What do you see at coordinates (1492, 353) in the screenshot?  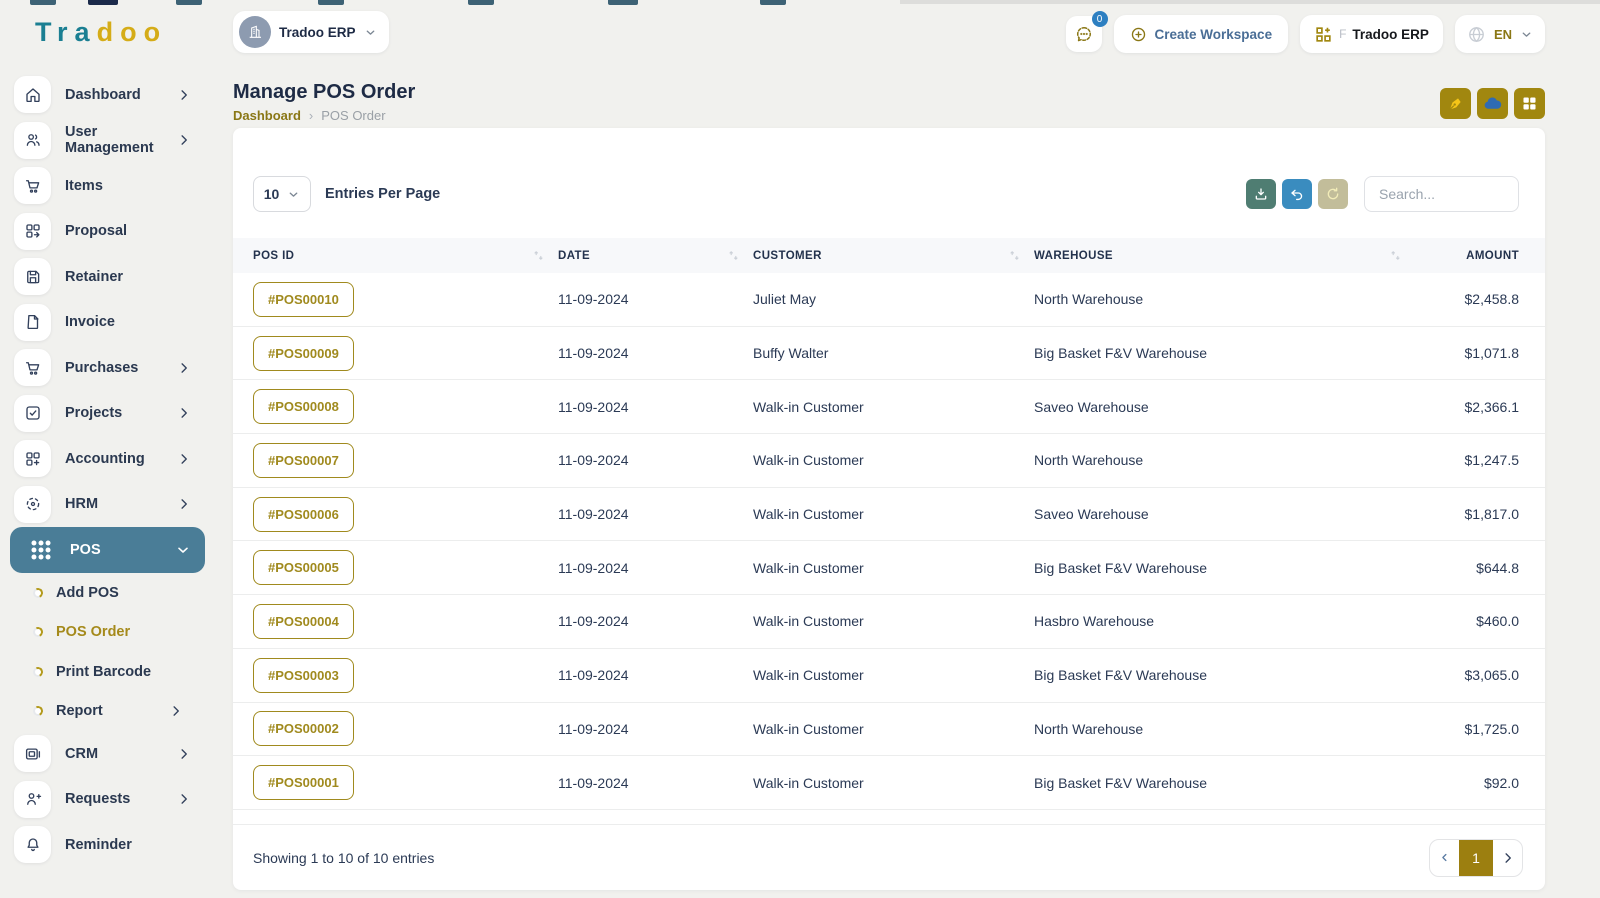 I see `amount-cell: $1,071.8` at bounding box center [1492, 353].